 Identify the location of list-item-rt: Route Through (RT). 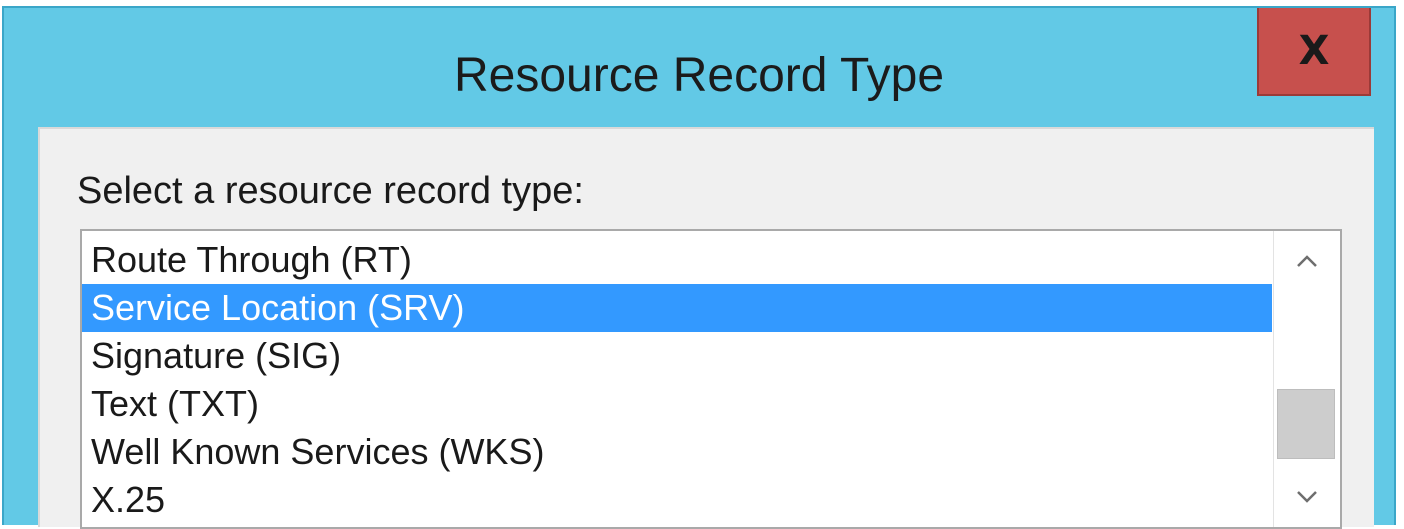
(677, 260).